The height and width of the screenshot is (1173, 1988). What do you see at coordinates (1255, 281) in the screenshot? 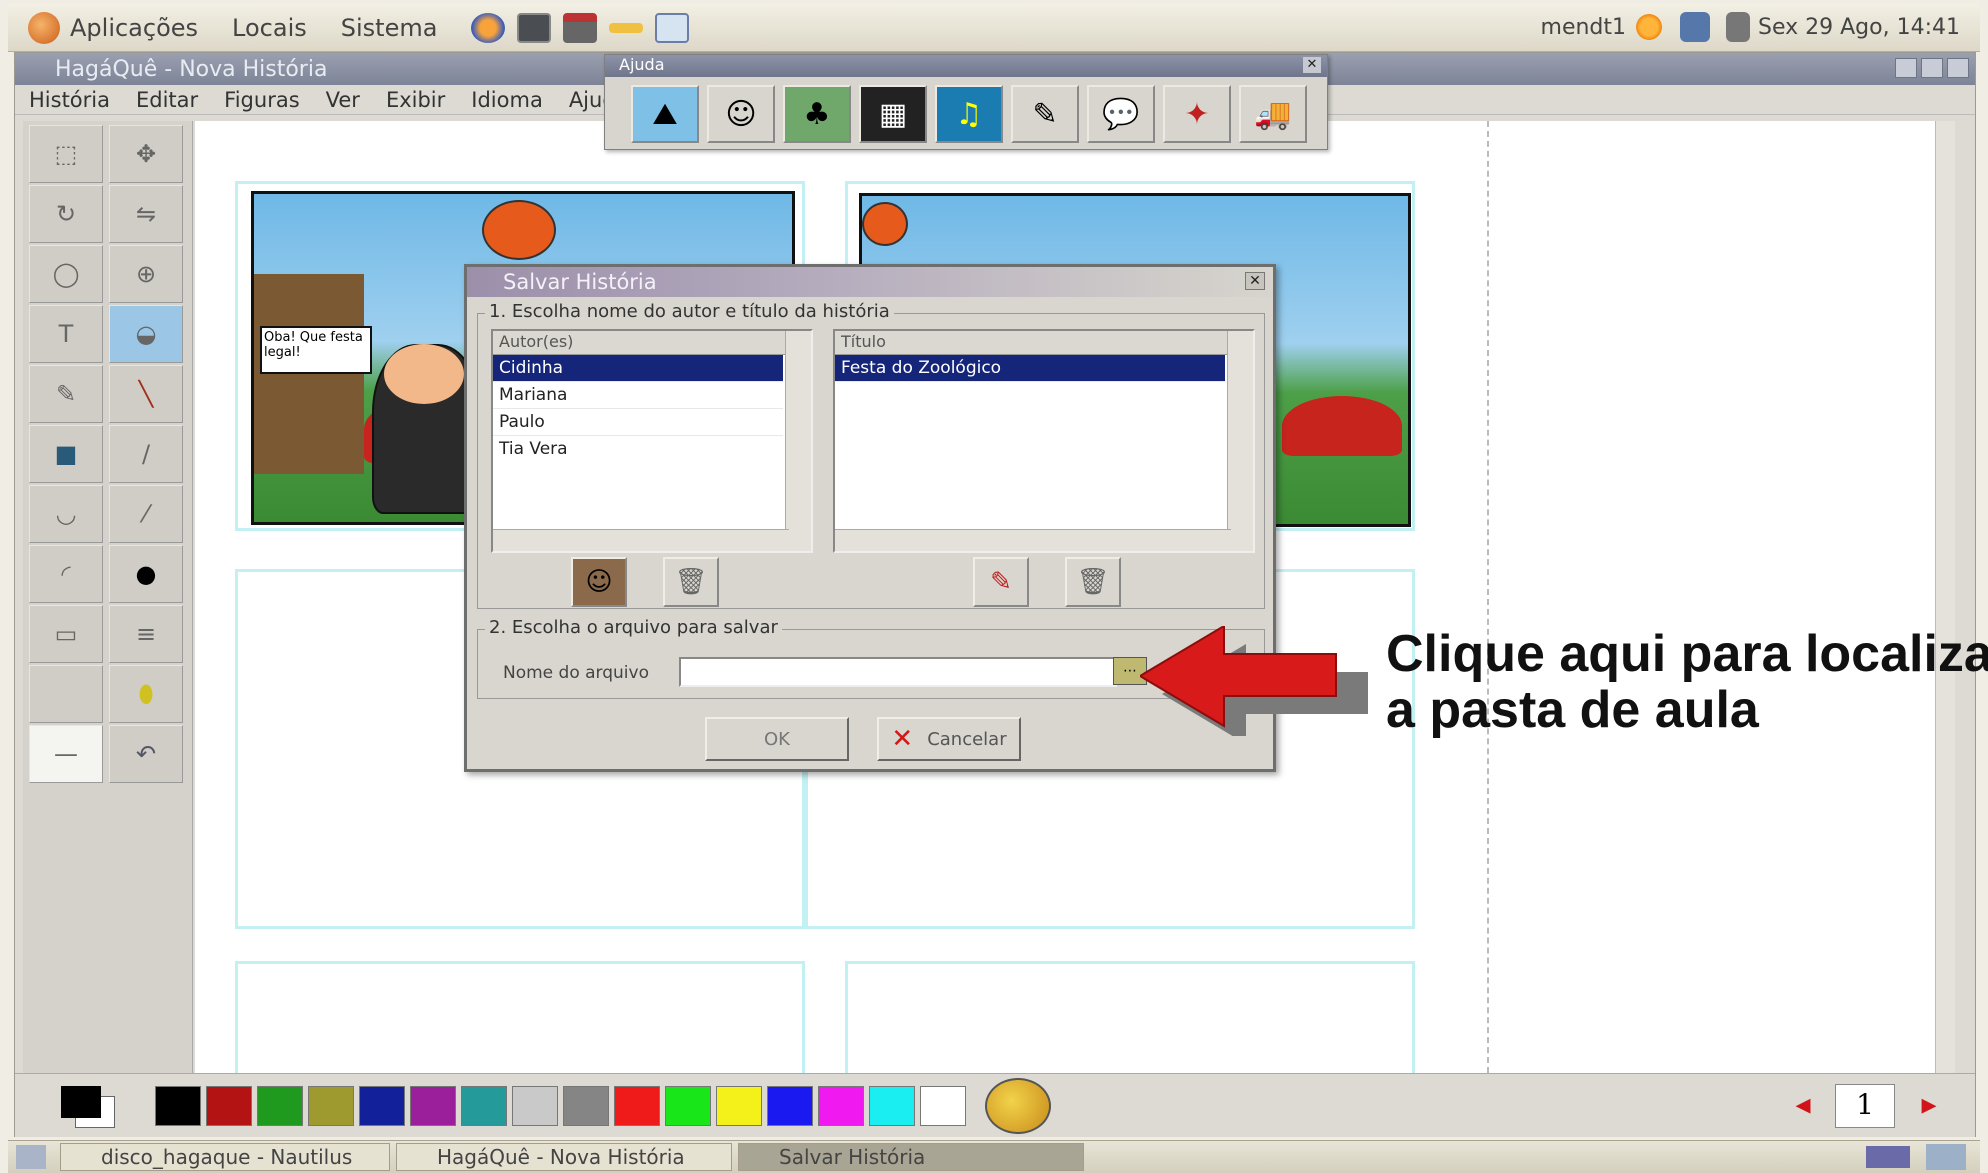
I see `dialog-close-icon: ✕` at bounding box center [1255, 281].